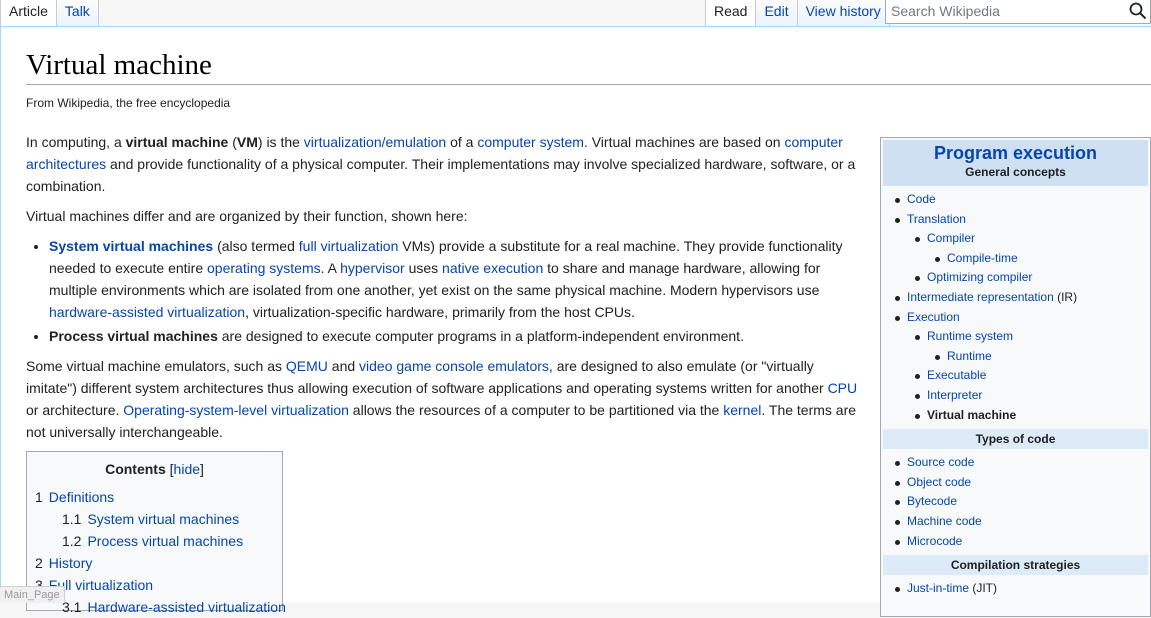 This screenshot has width=1151, height=618. What do you see at coordinates (236, 410) in the screenshot?
I see `link-os-level-virtualization: Operating-system-level virtualization` at bounding box center [236, 410].